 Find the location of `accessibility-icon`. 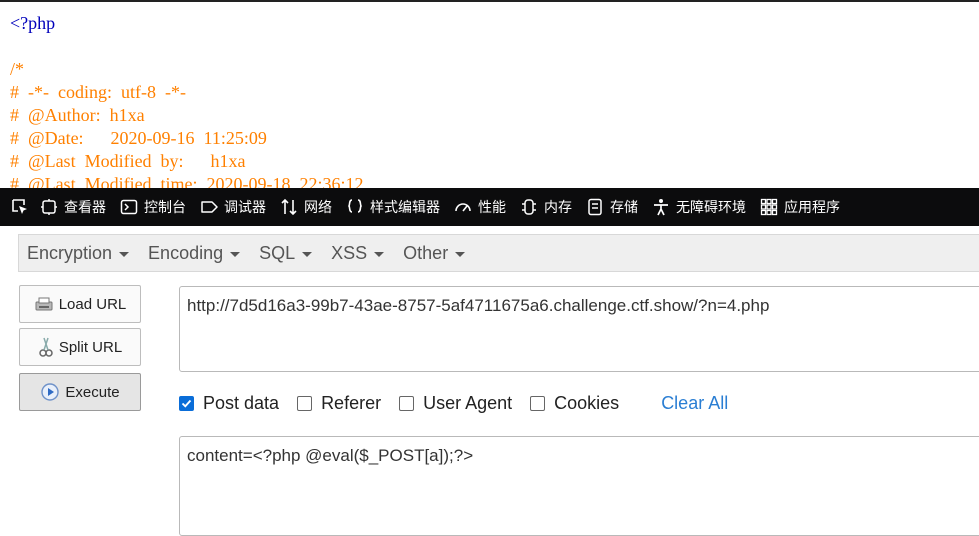

accessibility-icon is located at coordinates (661, 207).